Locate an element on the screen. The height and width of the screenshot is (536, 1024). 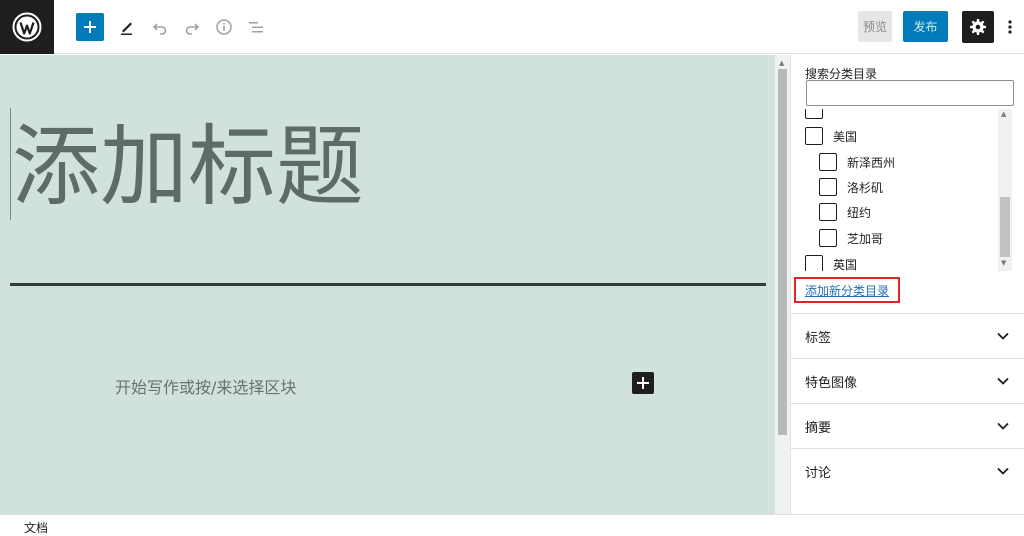
list-view-icon is located at coordinates (256, 27).